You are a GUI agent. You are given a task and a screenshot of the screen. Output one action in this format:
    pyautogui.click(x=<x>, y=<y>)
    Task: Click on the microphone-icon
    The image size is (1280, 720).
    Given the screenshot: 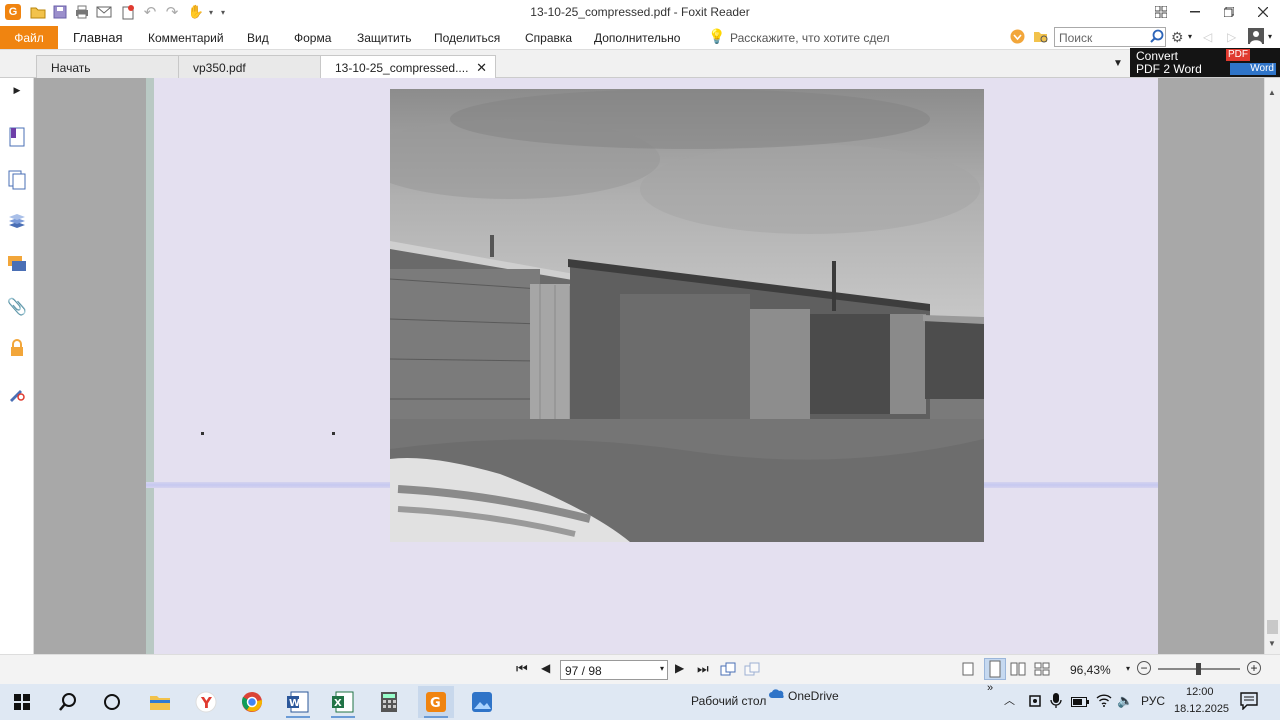 What is the action you would take?
    pyautogui.click(x=1056, y=702)
    